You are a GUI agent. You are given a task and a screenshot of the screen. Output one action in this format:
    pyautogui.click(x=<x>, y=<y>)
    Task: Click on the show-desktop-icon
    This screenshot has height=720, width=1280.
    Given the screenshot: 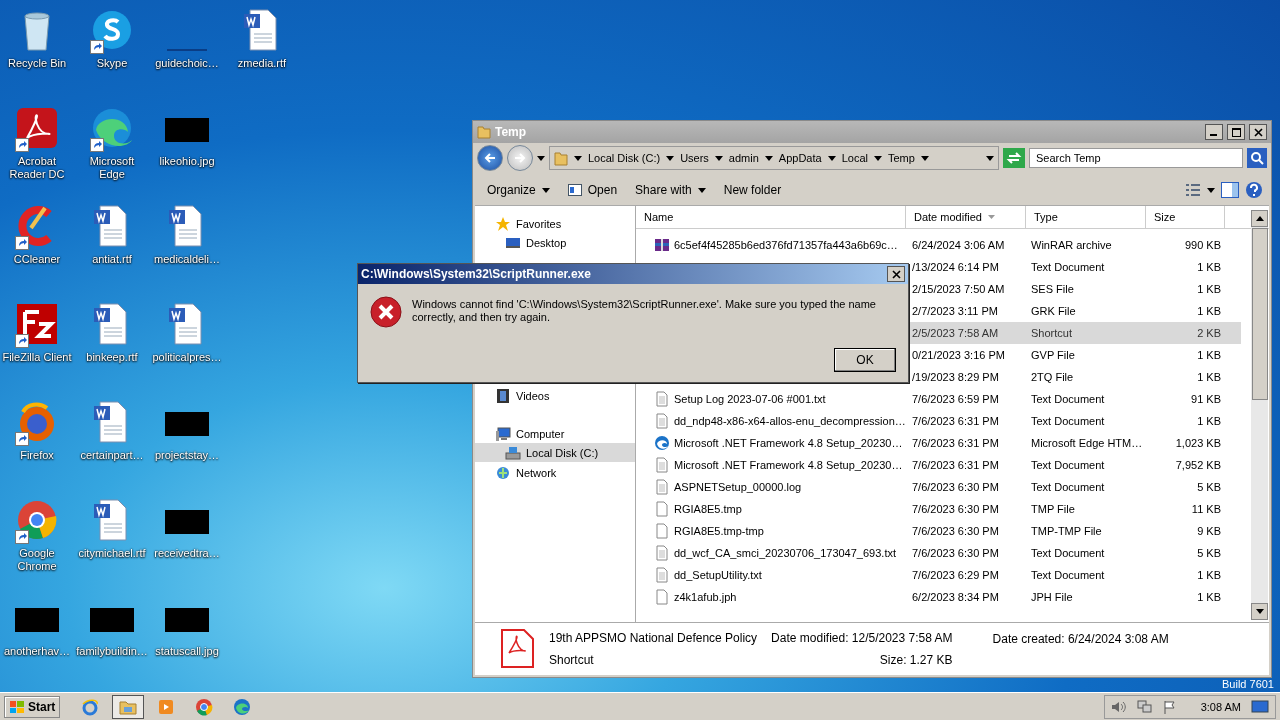 What is the action you would take?
    pyautogui.click(x=1260, y=706)
    